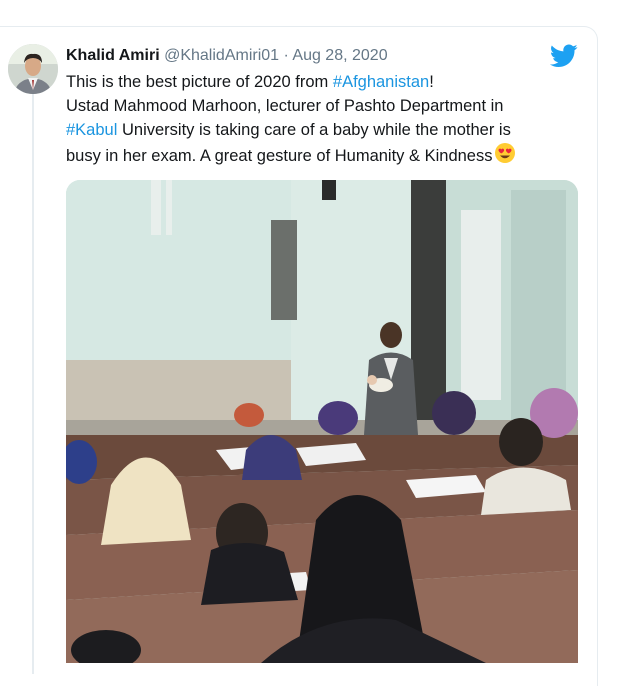 This screenshot has height=686, width=620. Describe the element at coordinates (221, 55) in the screenshot. I see `author-handle: @KhalidAmiri01` at that location.